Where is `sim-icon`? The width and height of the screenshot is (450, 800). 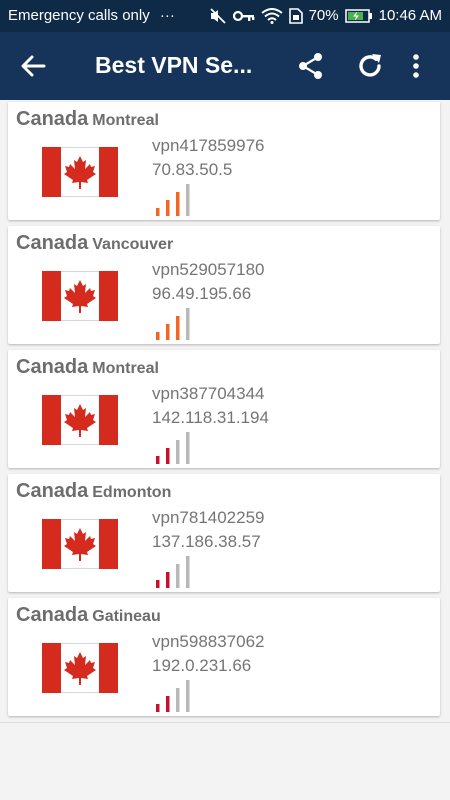
sim-icon is located at coordinates (295, 15).